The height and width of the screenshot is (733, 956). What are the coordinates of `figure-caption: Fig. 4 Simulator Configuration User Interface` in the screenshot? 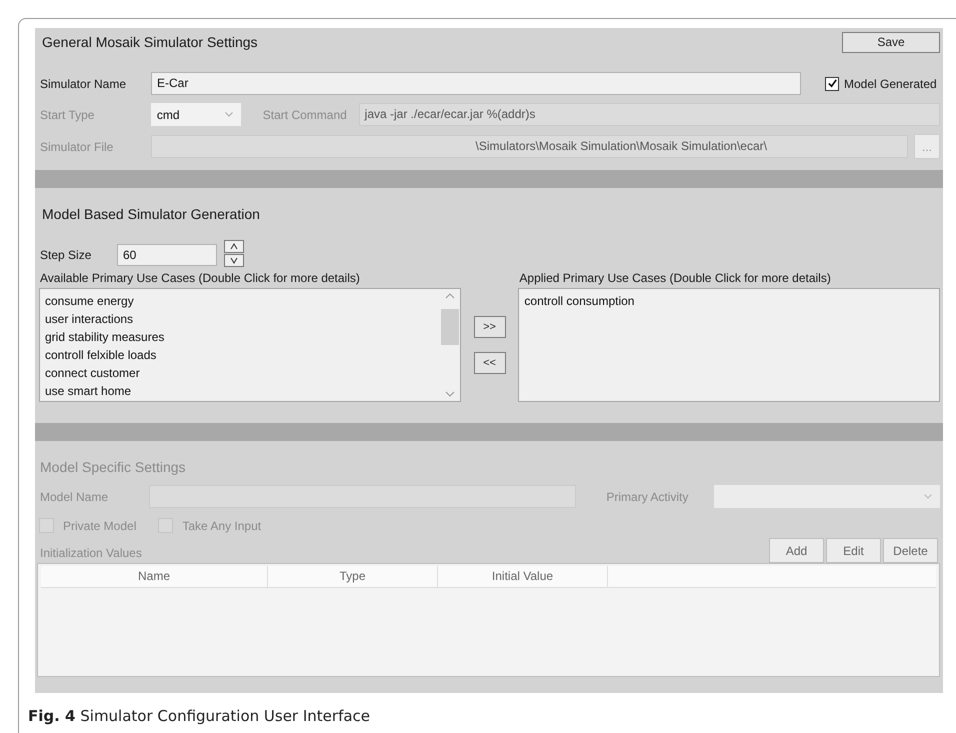 It's located at (200, 716).